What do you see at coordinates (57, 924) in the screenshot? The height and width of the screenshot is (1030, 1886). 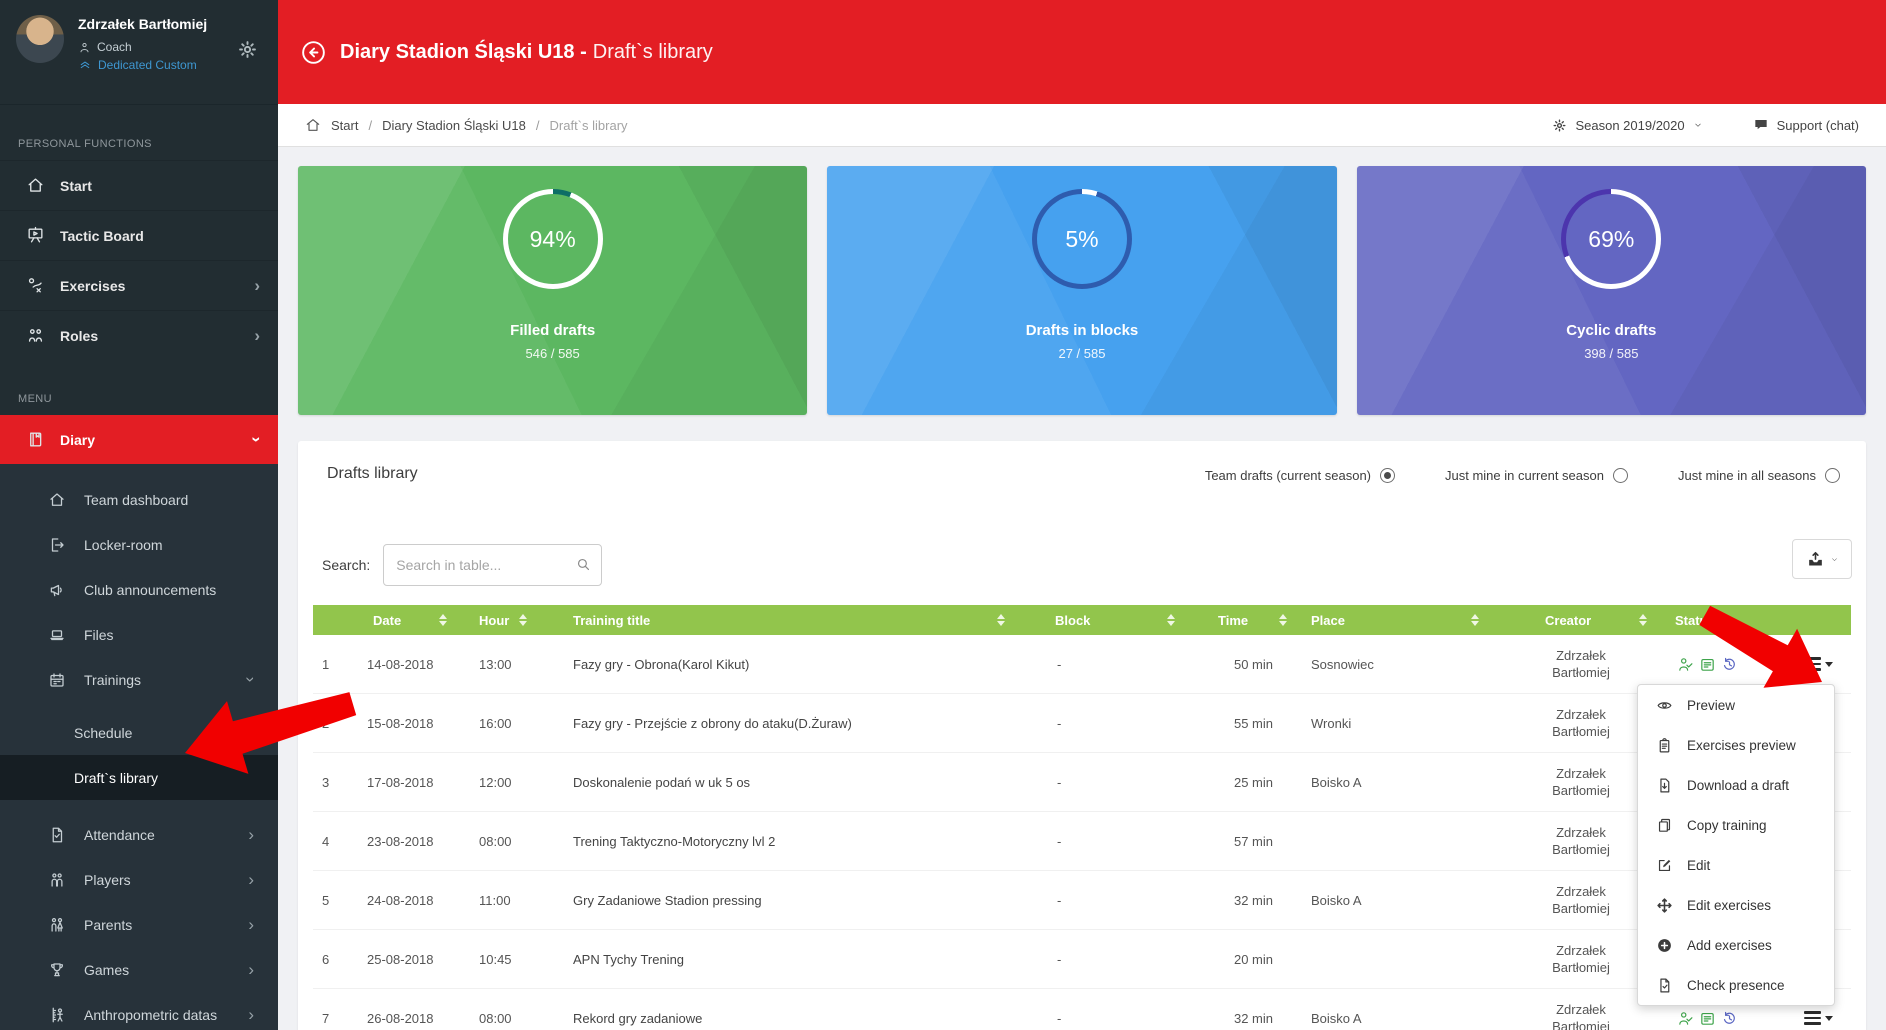 I see `parents-icon` at bounding box center [57, 924].